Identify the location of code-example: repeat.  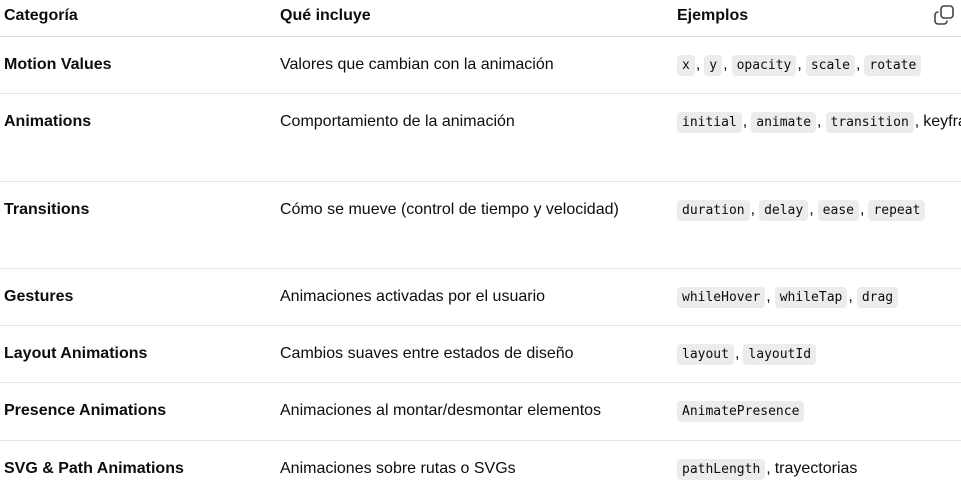
(897, 210).